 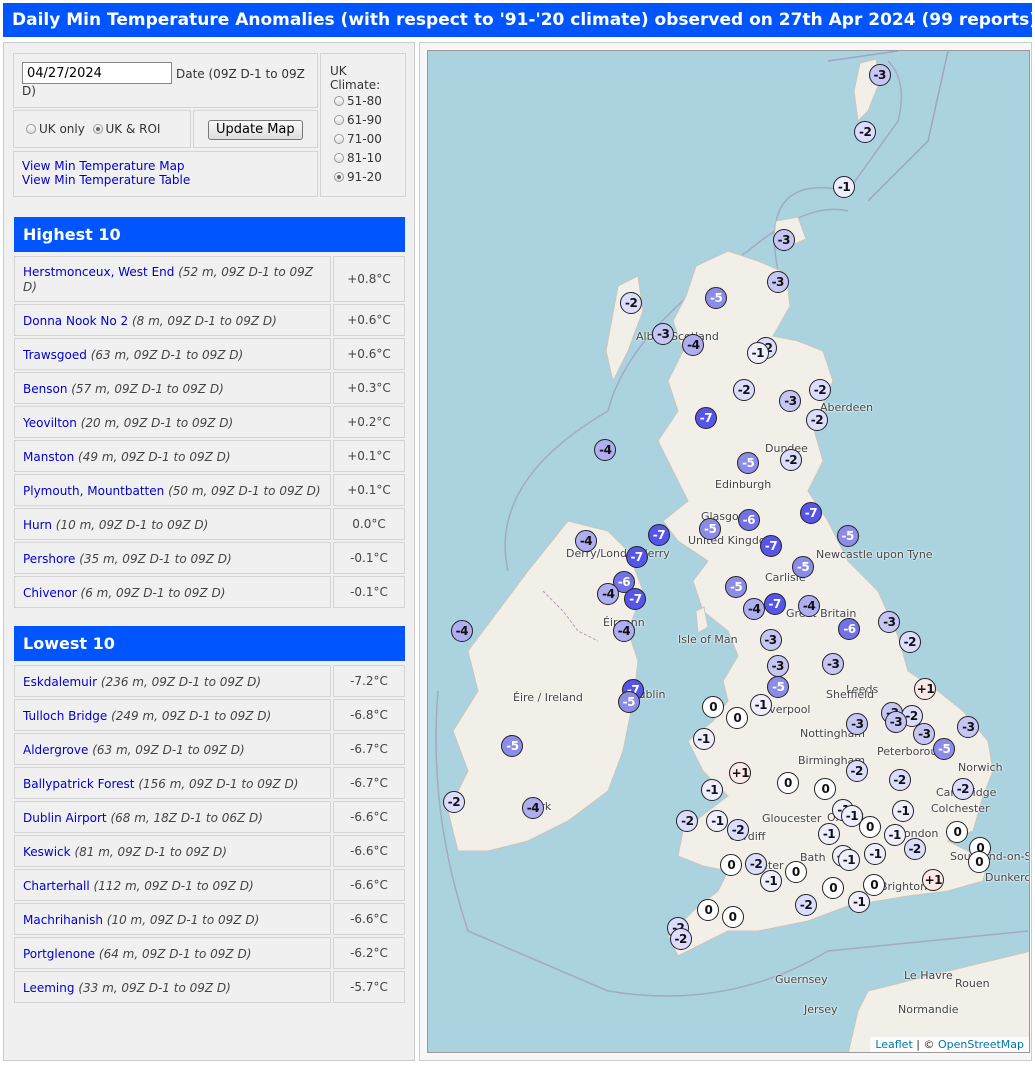 What do you see at coordinates (55, 355) in the screenshot?
I see `station-link: Trawsgoed` at bounding box center [55, 355].